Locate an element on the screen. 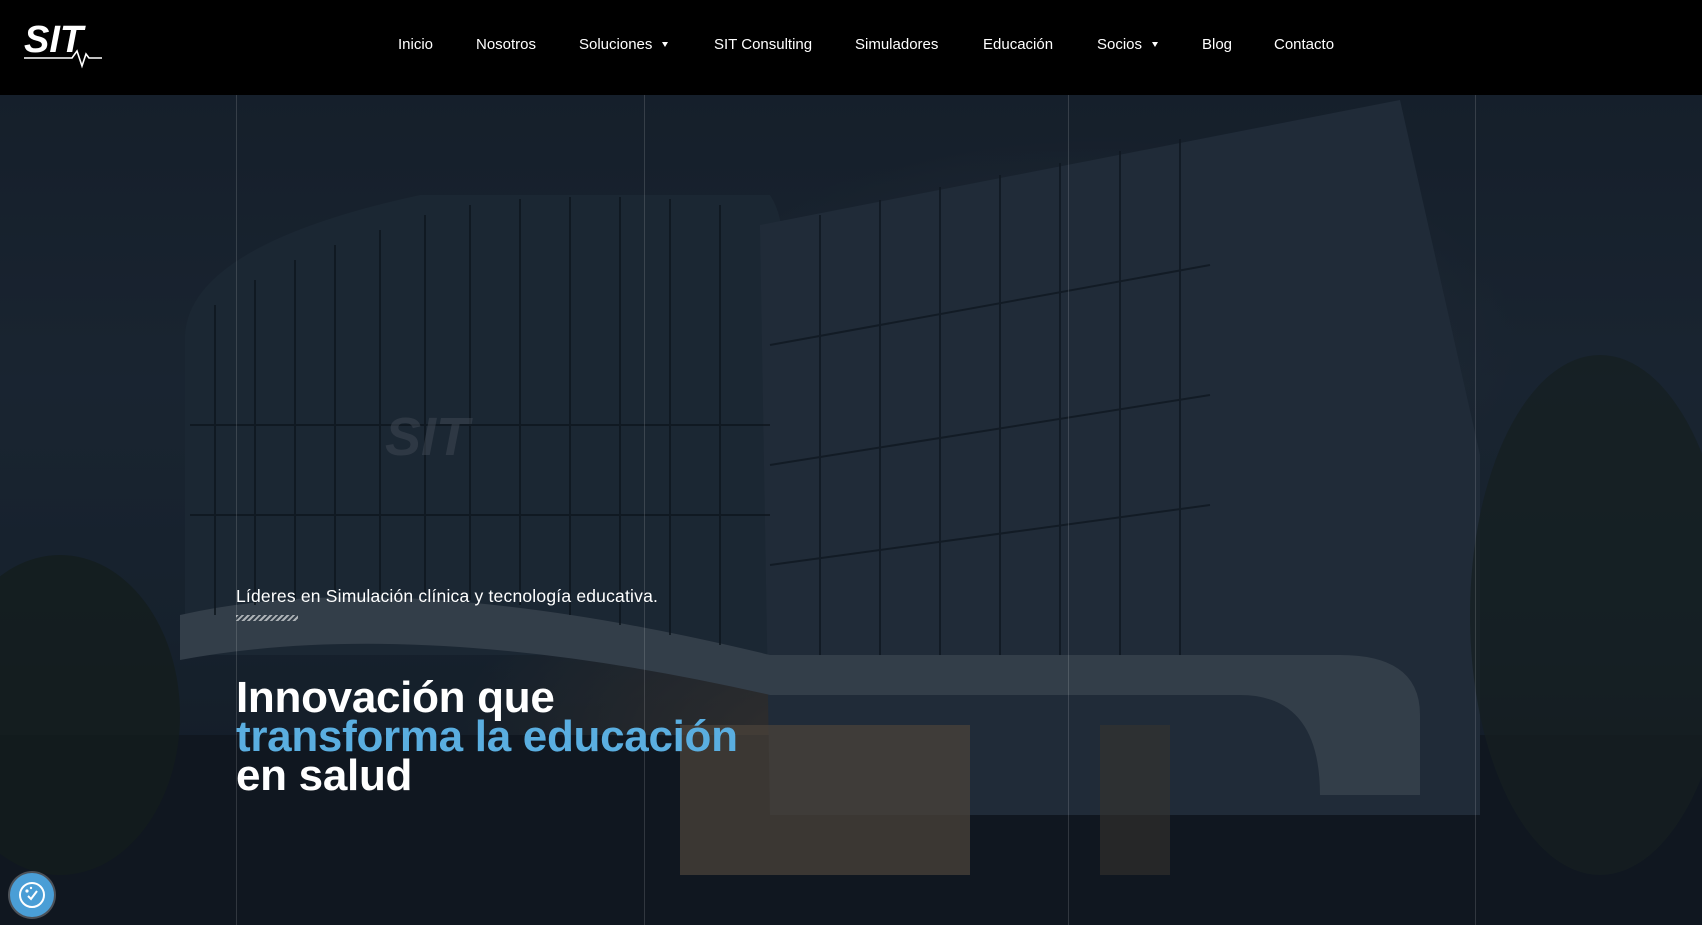  nav-label: Educación is located at coordinates (1018, 44).